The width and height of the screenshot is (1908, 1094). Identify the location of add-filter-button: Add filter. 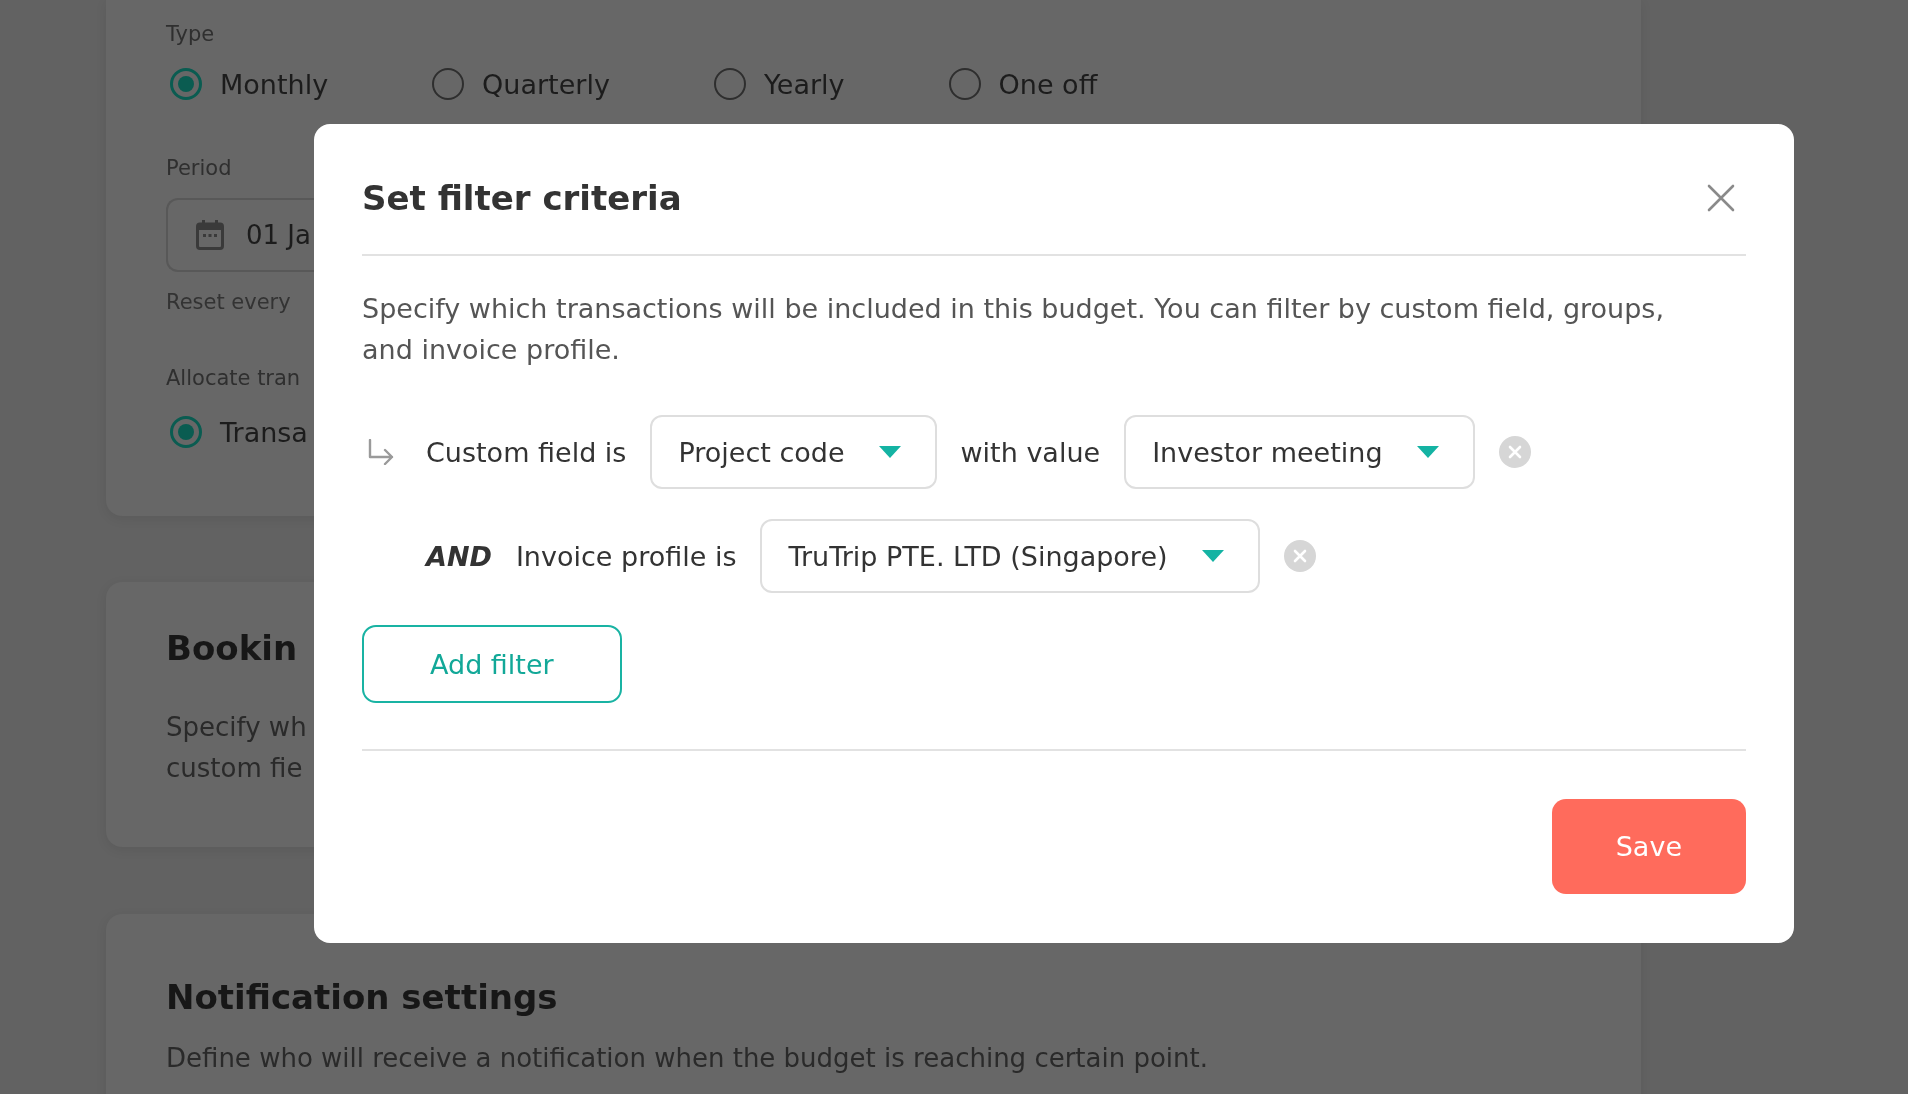
(492, 664).